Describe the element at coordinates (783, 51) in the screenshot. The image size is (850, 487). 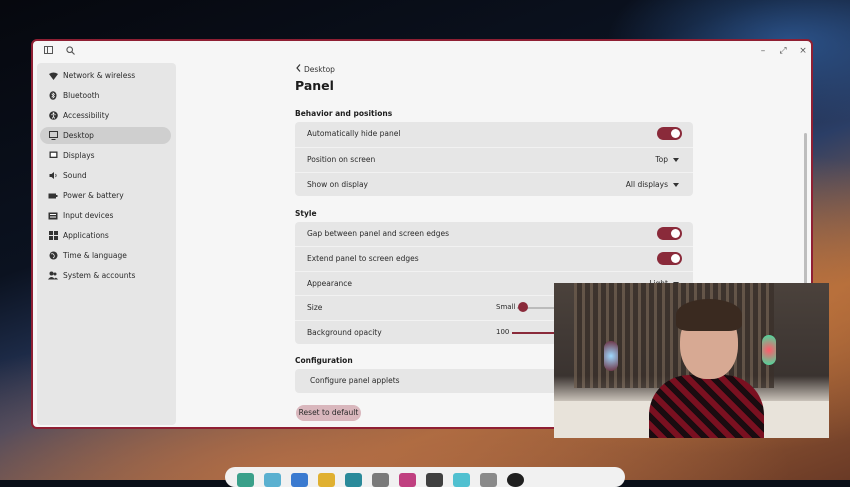
I see `maximize-button: ⤢` at that location.